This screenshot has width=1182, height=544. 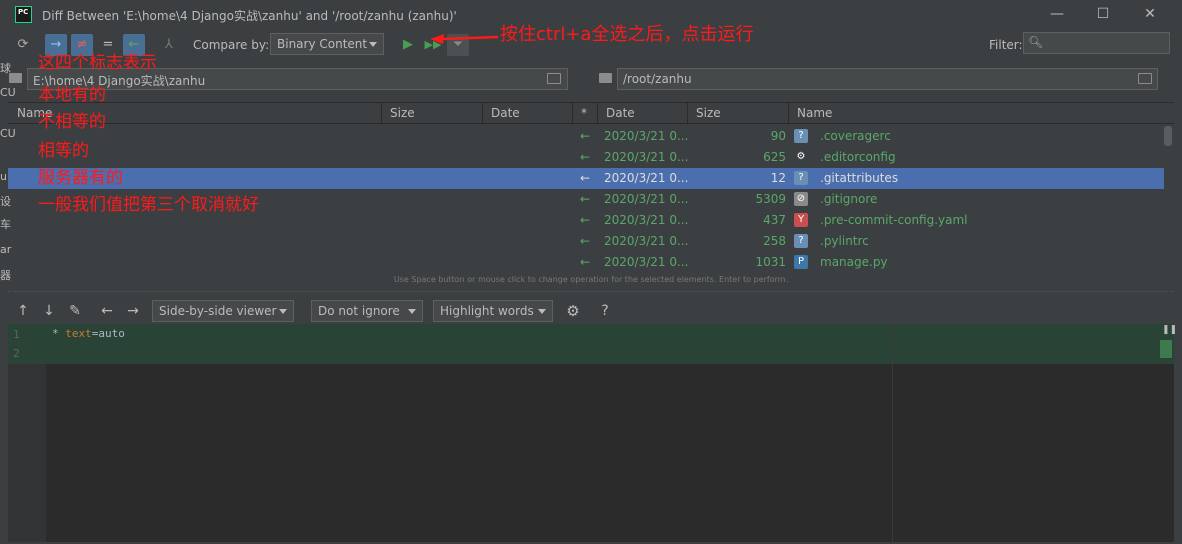 I want to click on code-line: * text=auto, so click(x=88, y=333).